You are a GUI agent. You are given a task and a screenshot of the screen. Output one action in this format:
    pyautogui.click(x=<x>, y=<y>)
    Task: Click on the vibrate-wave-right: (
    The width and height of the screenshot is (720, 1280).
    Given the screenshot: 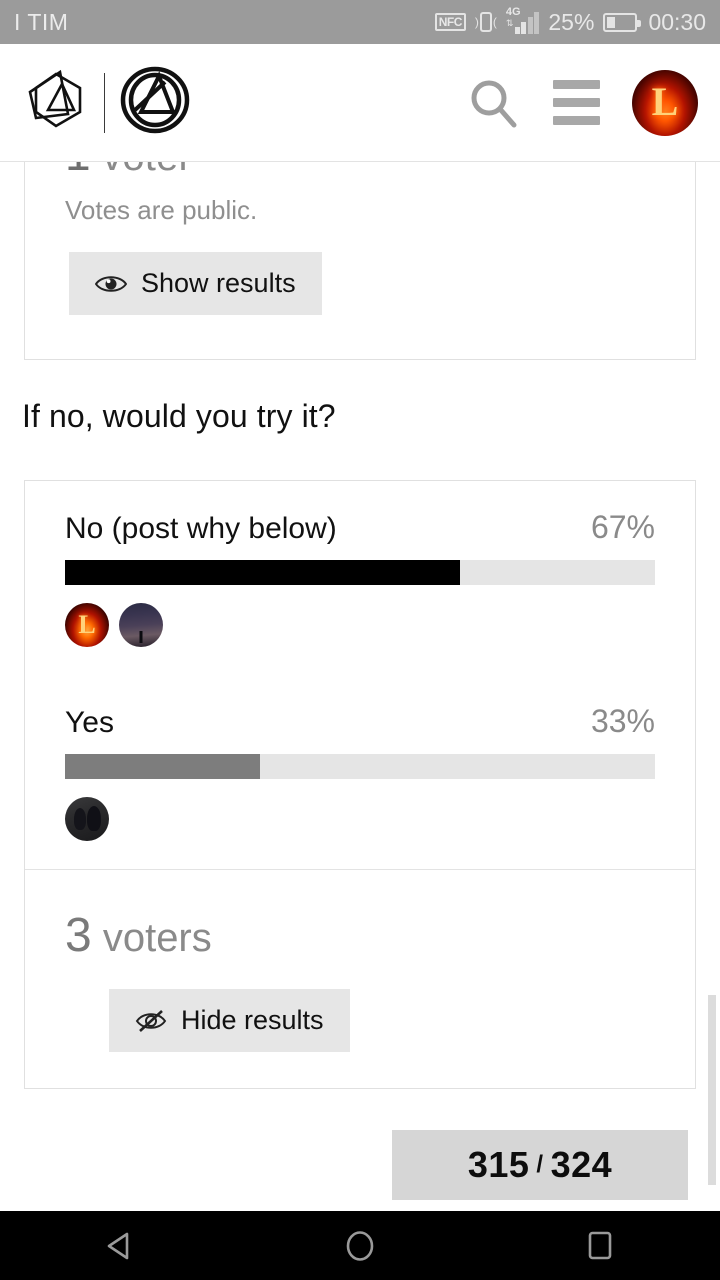 What is the action you would take?
    pyautogui.click(x=494, y=22)
    